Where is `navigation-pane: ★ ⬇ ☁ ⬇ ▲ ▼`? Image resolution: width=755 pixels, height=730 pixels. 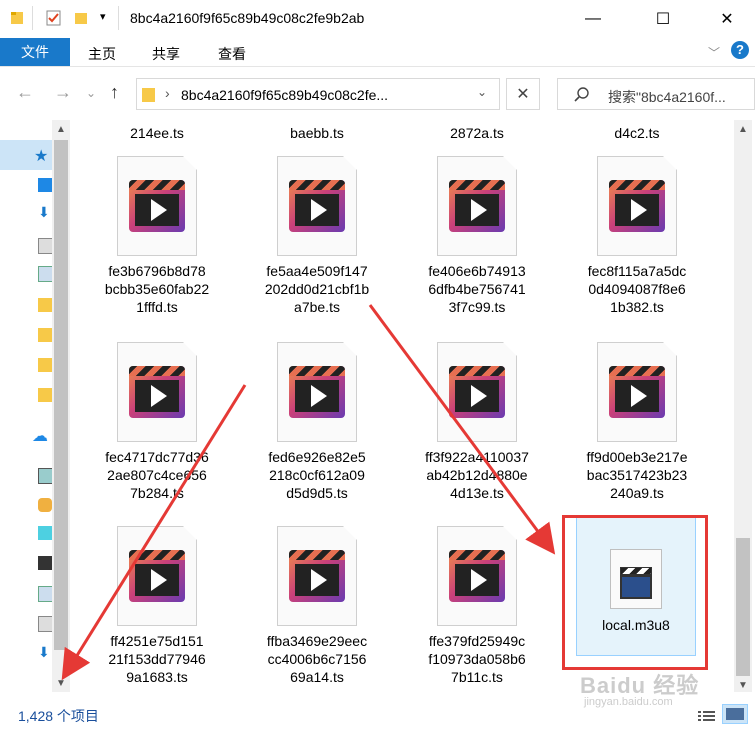
navigation-pane: ★ ⬇ ☁ ⬇ ▲ ▼ is located at coordinates (36, 406).